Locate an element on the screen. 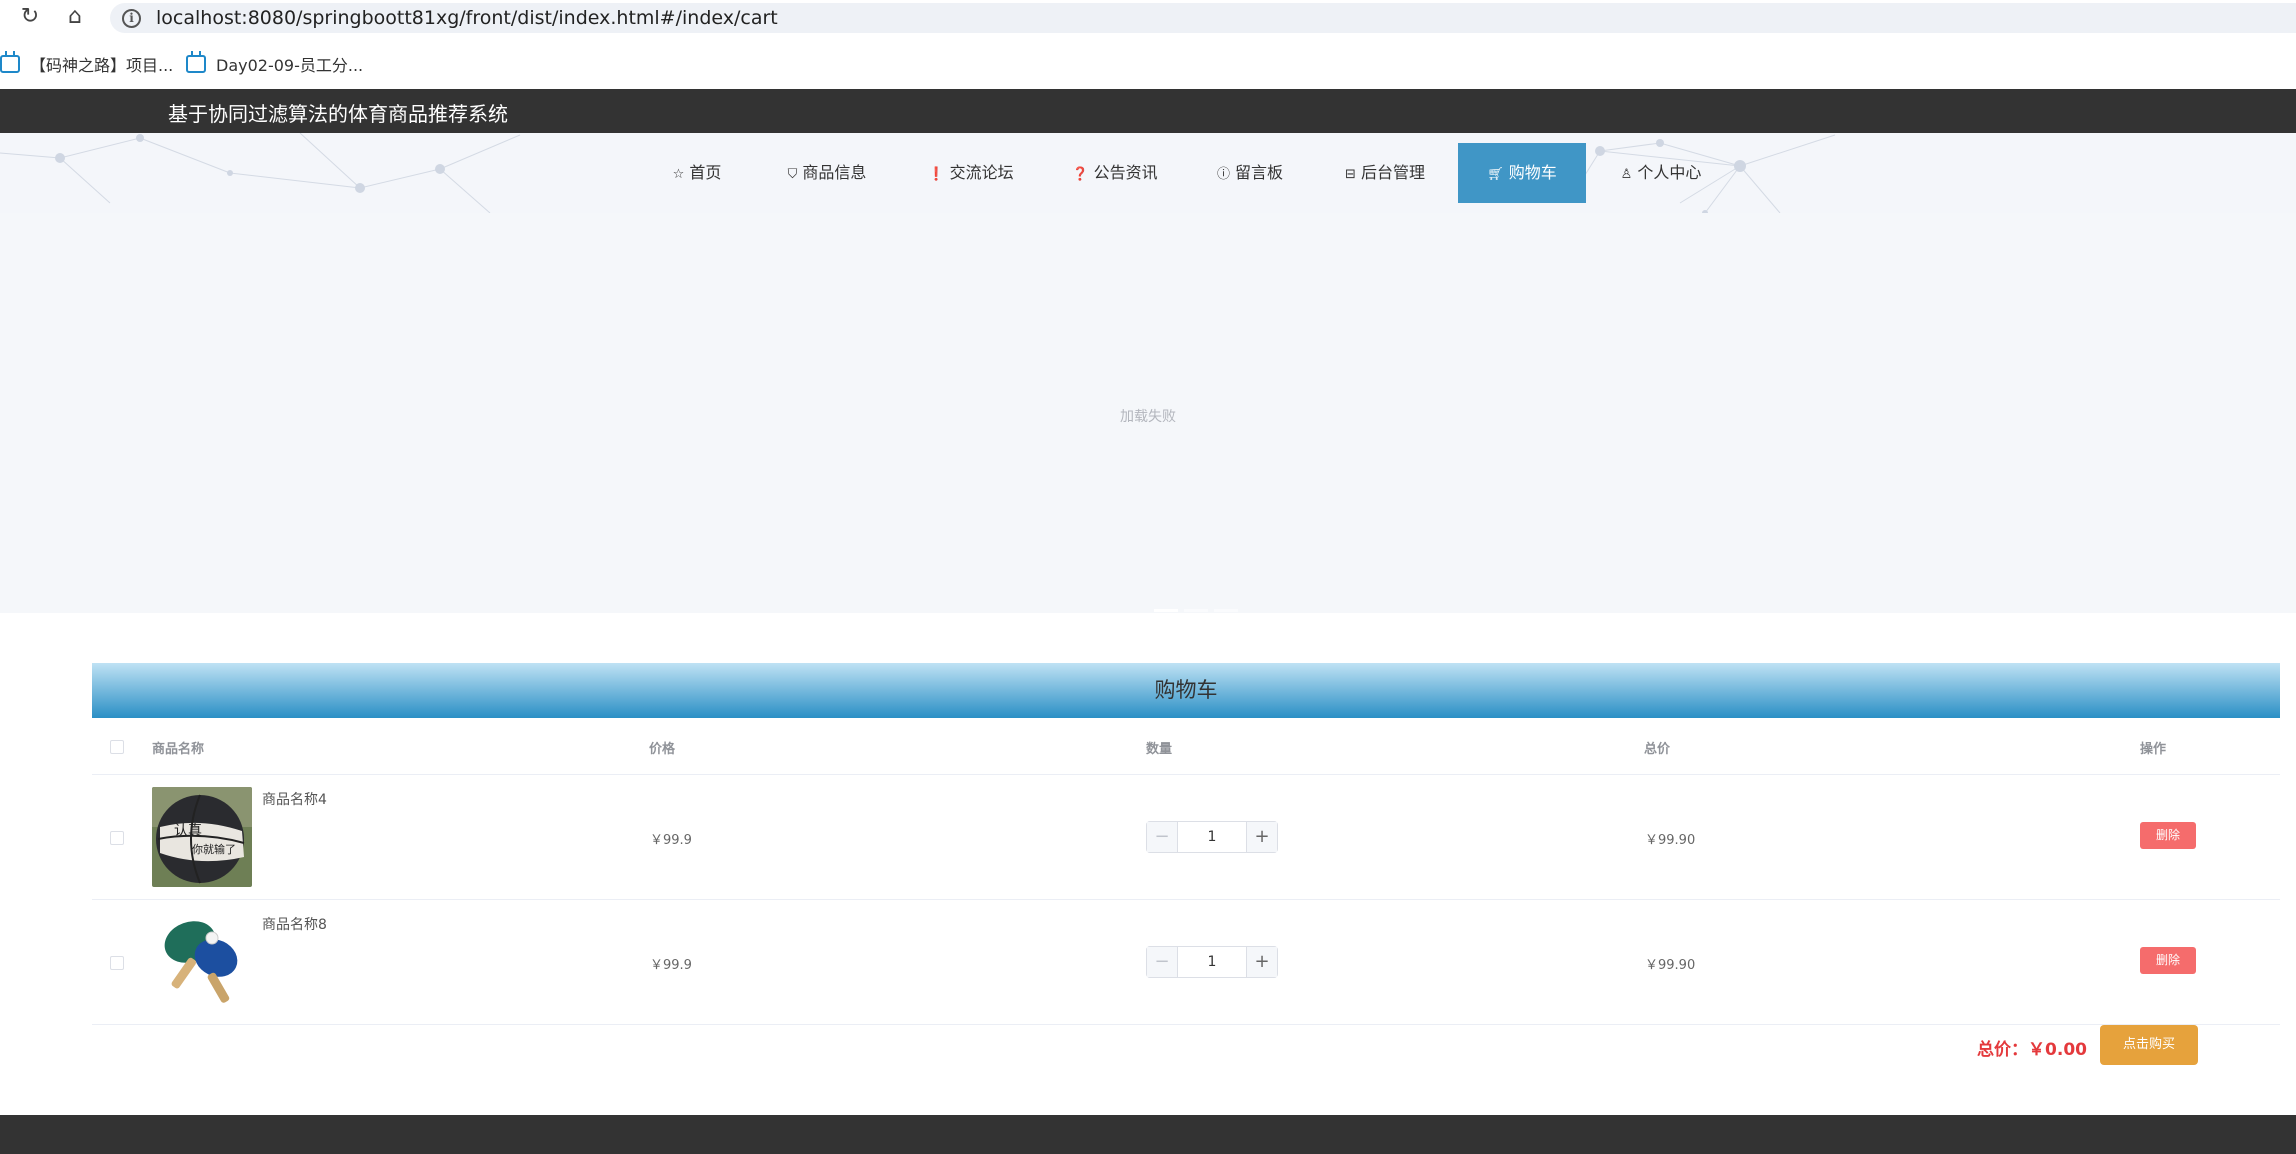  site-info-icon: i is located at coordinates (131, 18).